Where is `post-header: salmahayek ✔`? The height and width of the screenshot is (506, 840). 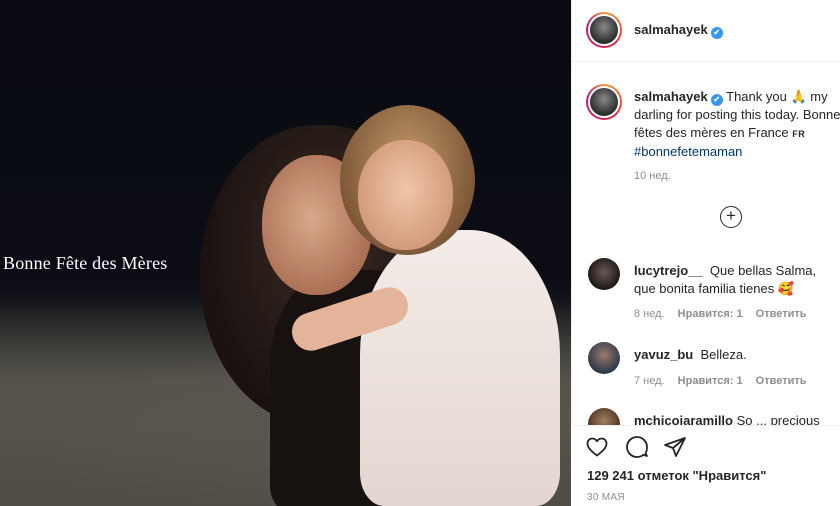
post-header: salmahayek ✔ is located at coordinates (706, 31).